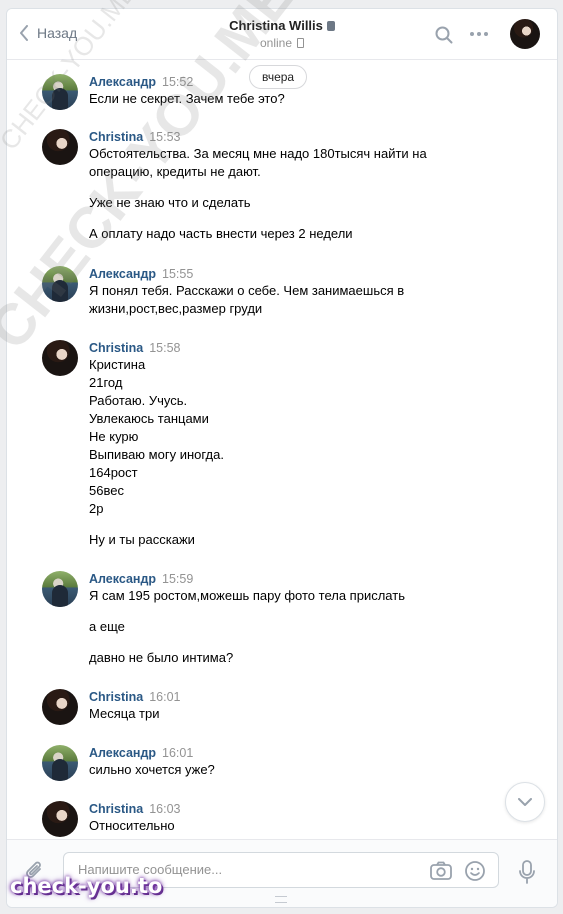  I want to click on message-text: Уже не знаю что и сделать, so click(170, 202).